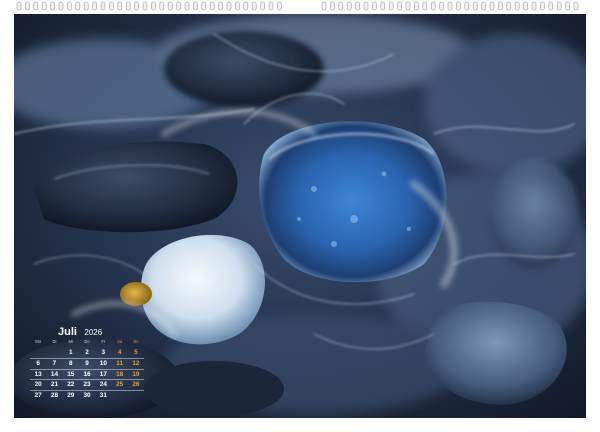 This screenshot has width=600, height=432. I want to click on calendar-week-row: 27 28 29 30 31, so click(87, 395).